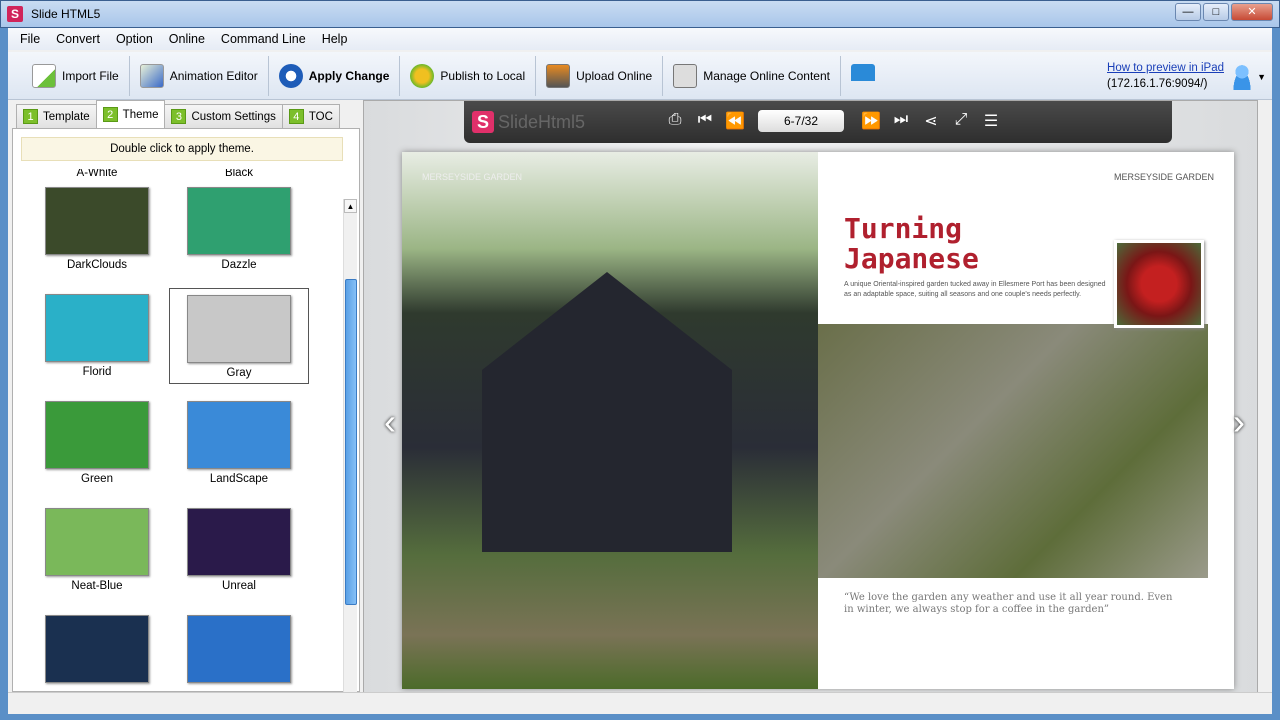  What do you see at coordinates (30, 39) in the screenshot?
I see `menu-file: File` at bounding box center [30, 39].